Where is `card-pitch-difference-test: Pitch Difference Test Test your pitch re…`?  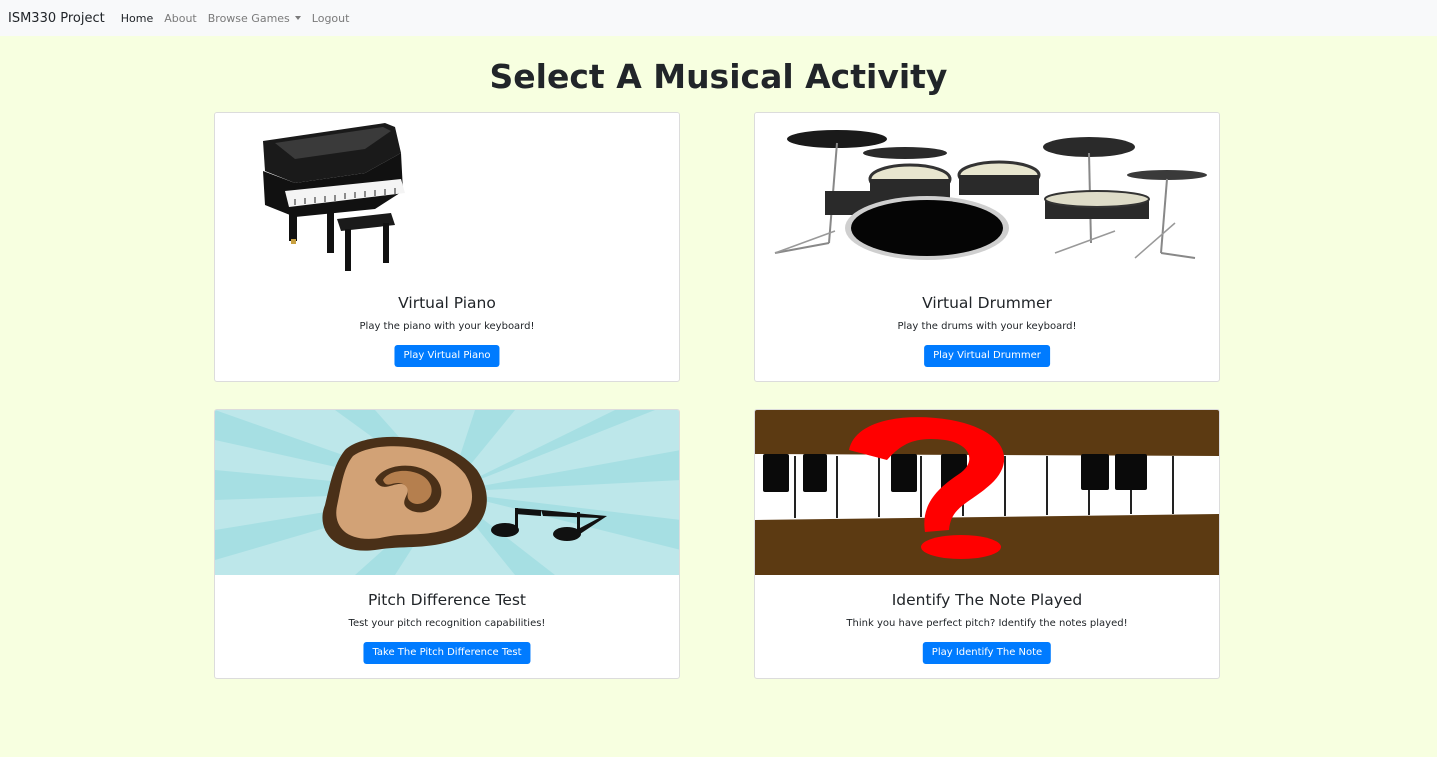 card-pitch-difference-test: Pitch Difference Test Test your pitch re… is located at coordinates (447, 544).